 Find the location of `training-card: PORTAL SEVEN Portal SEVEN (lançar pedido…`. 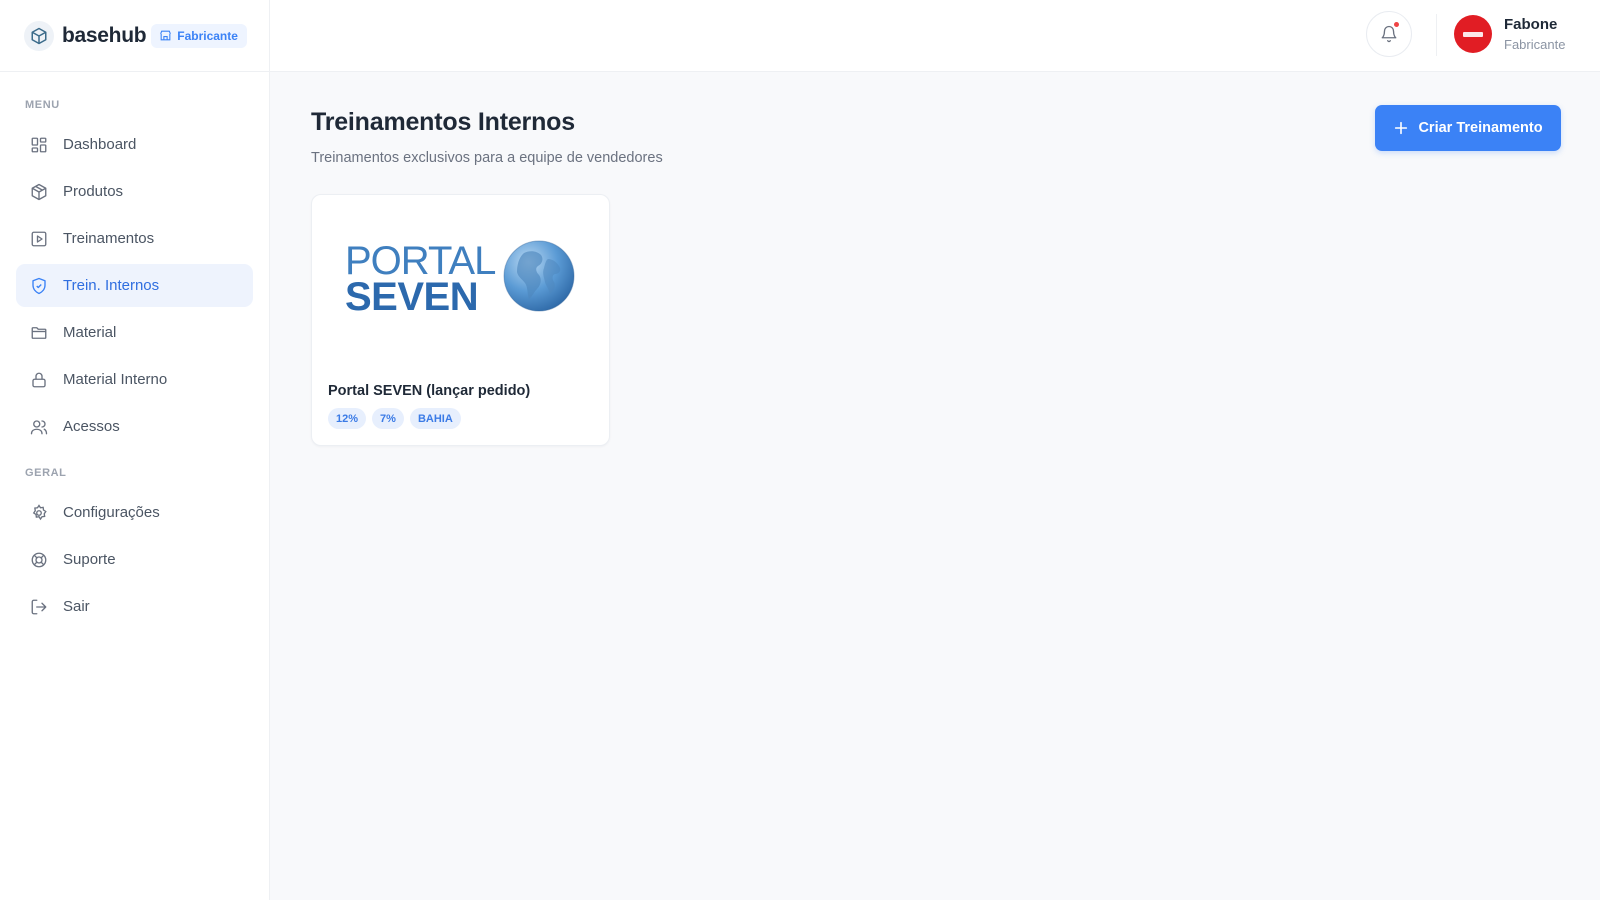

training-card: PORTAL SEVEN Portal SEVEN (lançar pedido… is located at coordinates (460, 320).